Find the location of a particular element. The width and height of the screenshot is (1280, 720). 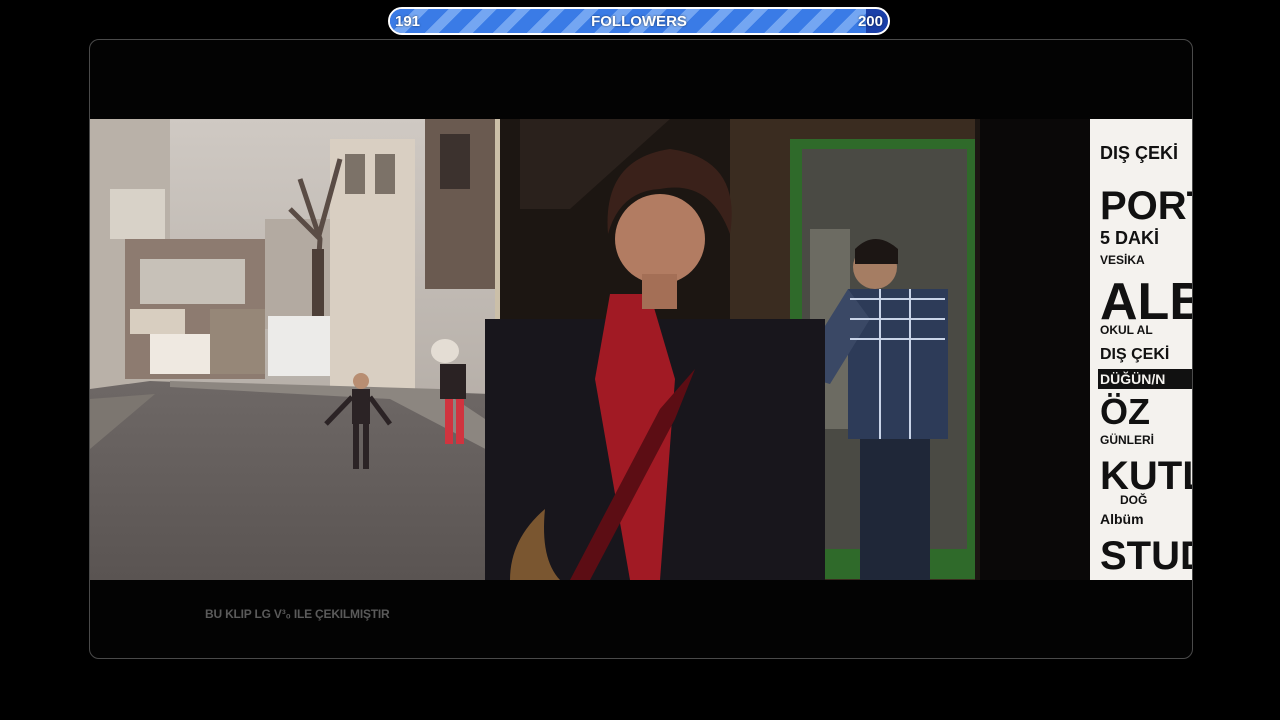

follower-goal-target-count: 200 is located at coordinates (870, 21).